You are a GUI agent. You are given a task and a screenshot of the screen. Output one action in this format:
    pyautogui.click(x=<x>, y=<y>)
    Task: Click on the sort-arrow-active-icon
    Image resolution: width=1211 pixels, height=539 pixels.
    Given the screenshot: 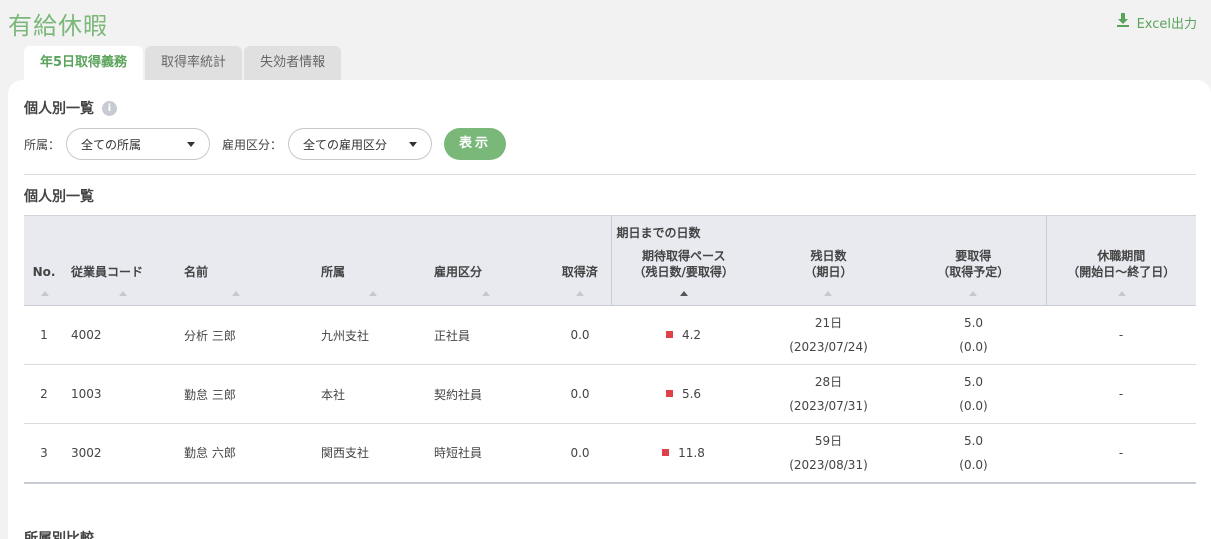 What is the action you would take?
    pyautogui.click(x=683, y=293)
    